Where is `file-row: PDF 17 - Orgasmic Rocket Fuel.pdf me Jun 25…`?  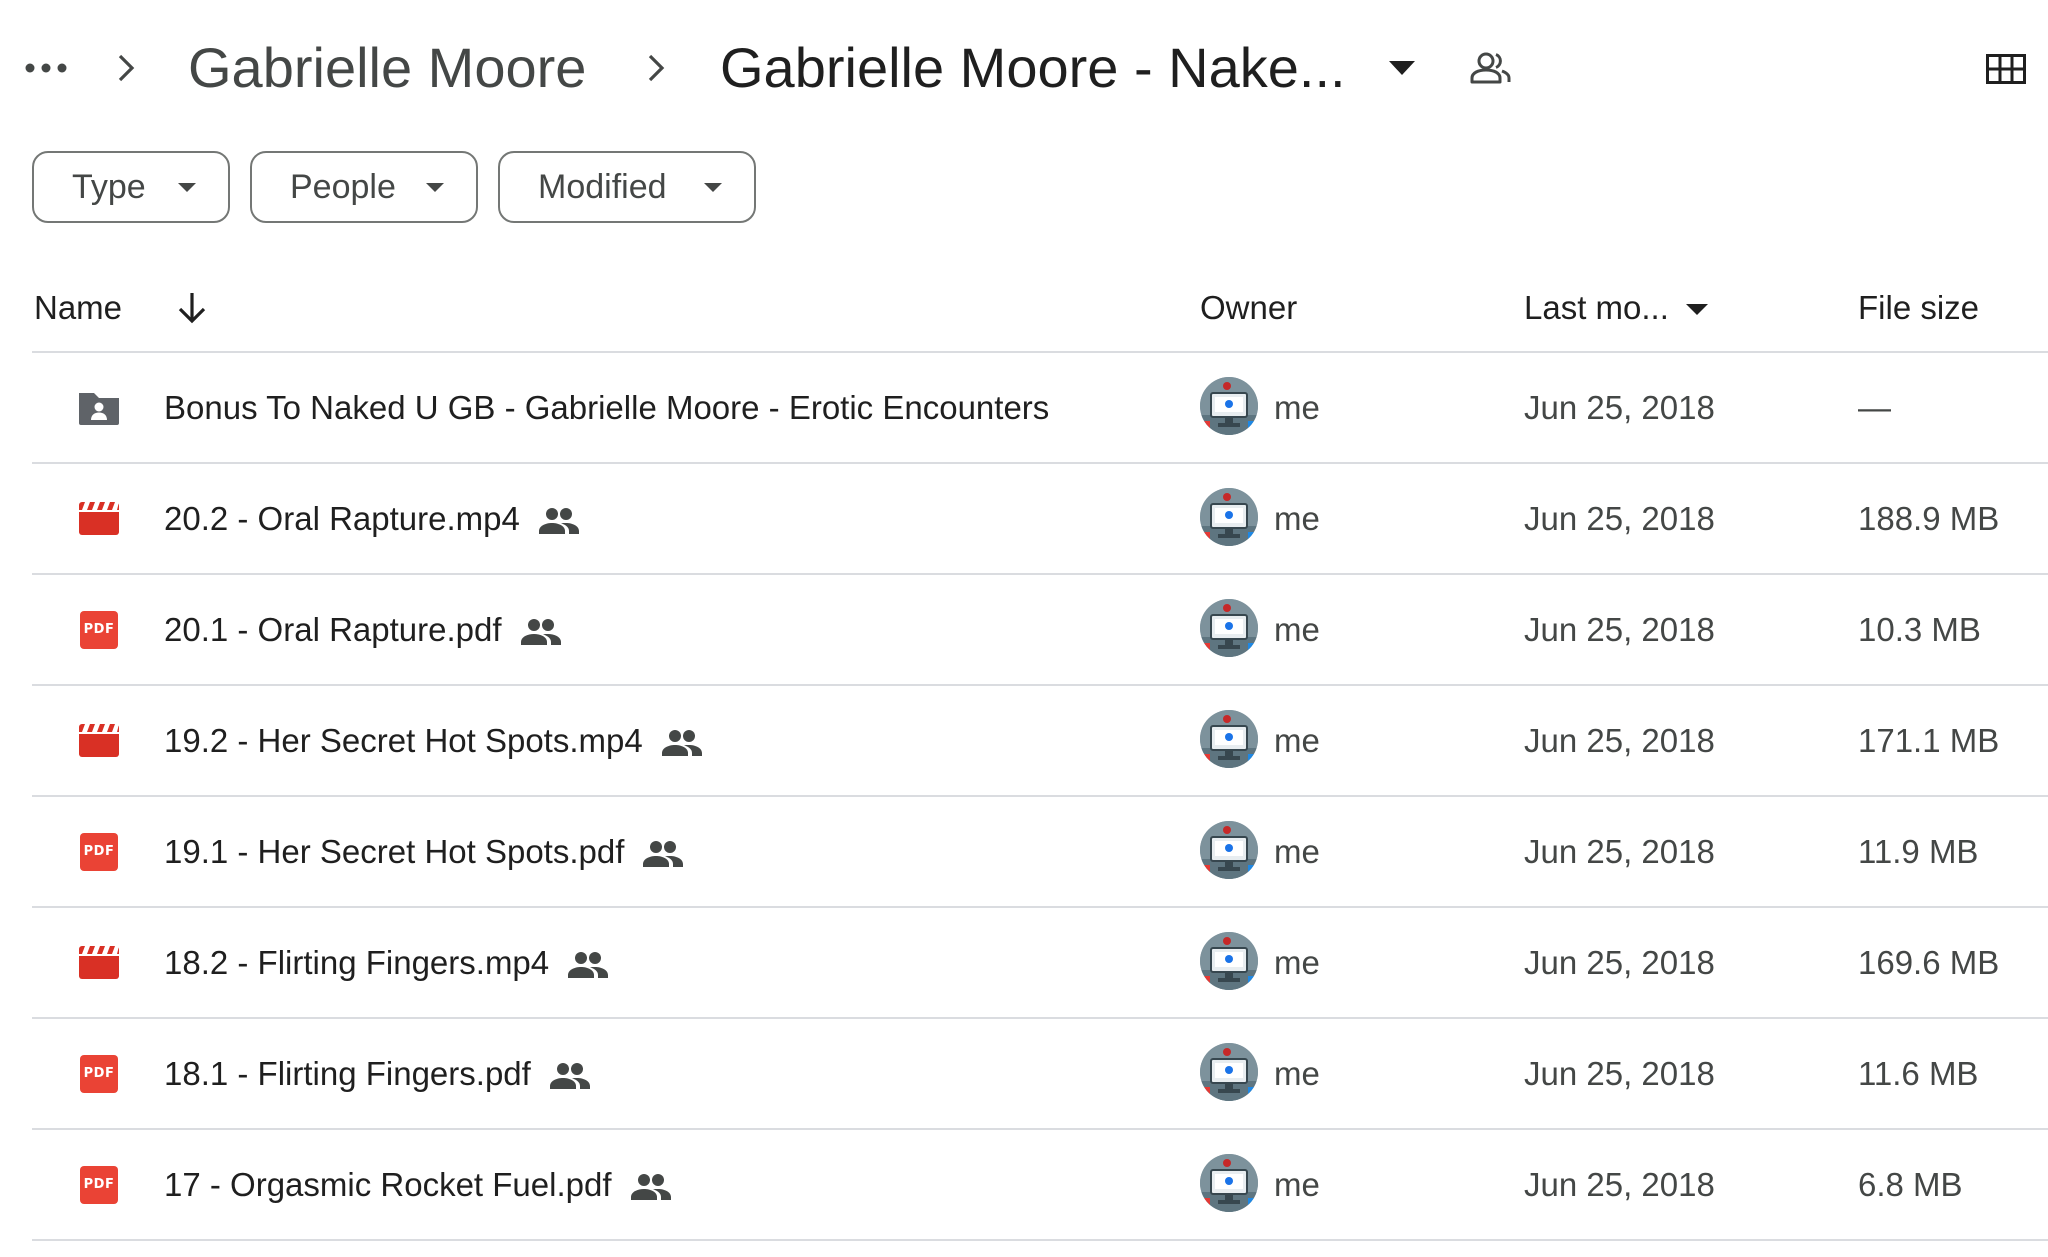
file-row: PDF 17 - Orgasmic Rocket Fuel.pdf me Jun 25… is located at coordinates (1040, 1185).